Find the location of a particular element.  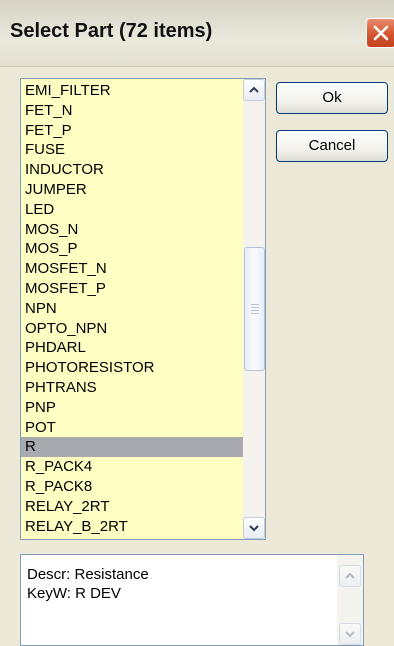

dialog-title: Select Part (72 items) is located at coordinates (111, 31).